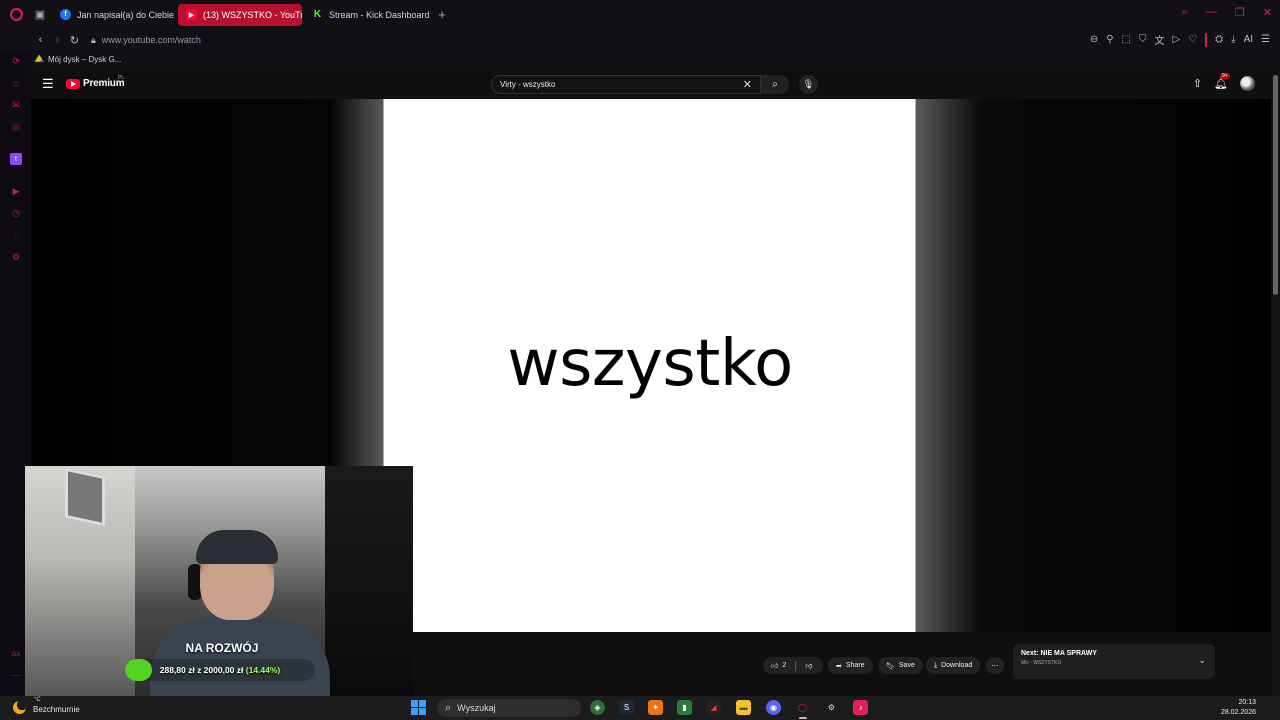  Describe the element at coordinates (953, 665) in the screenshot. I see `download-button: ⤓ Download` at that location.